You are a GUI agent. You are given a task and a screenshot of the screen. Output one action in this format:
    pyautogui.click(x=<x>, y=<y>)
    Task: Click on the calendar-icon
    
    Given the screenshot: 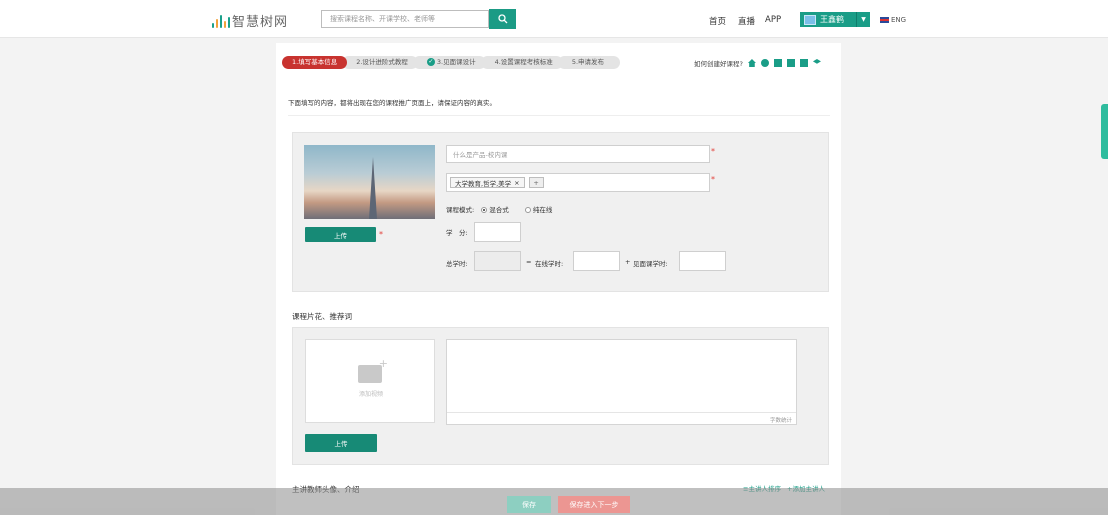 What is the action you would take?
    pyautogui.click(x=790, y=63)
    